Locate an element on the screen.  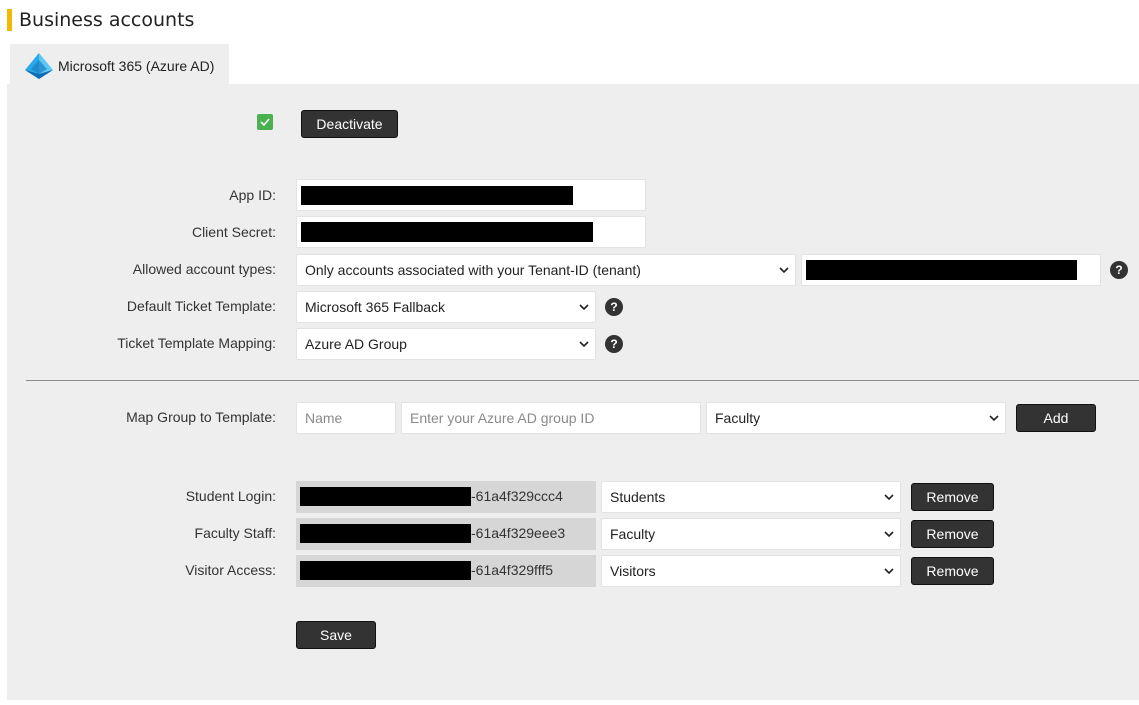
row-template-value: Students is located at coordinates (638, 497).